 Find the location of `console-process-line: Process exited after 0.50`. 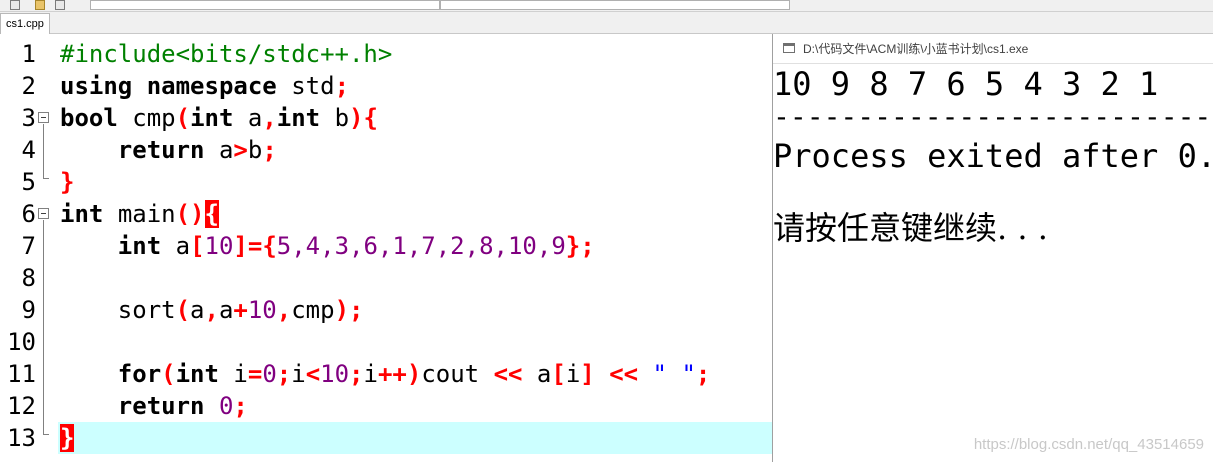

console-process-line: Process exited after 0.50 is located at coordinates (993, 156).